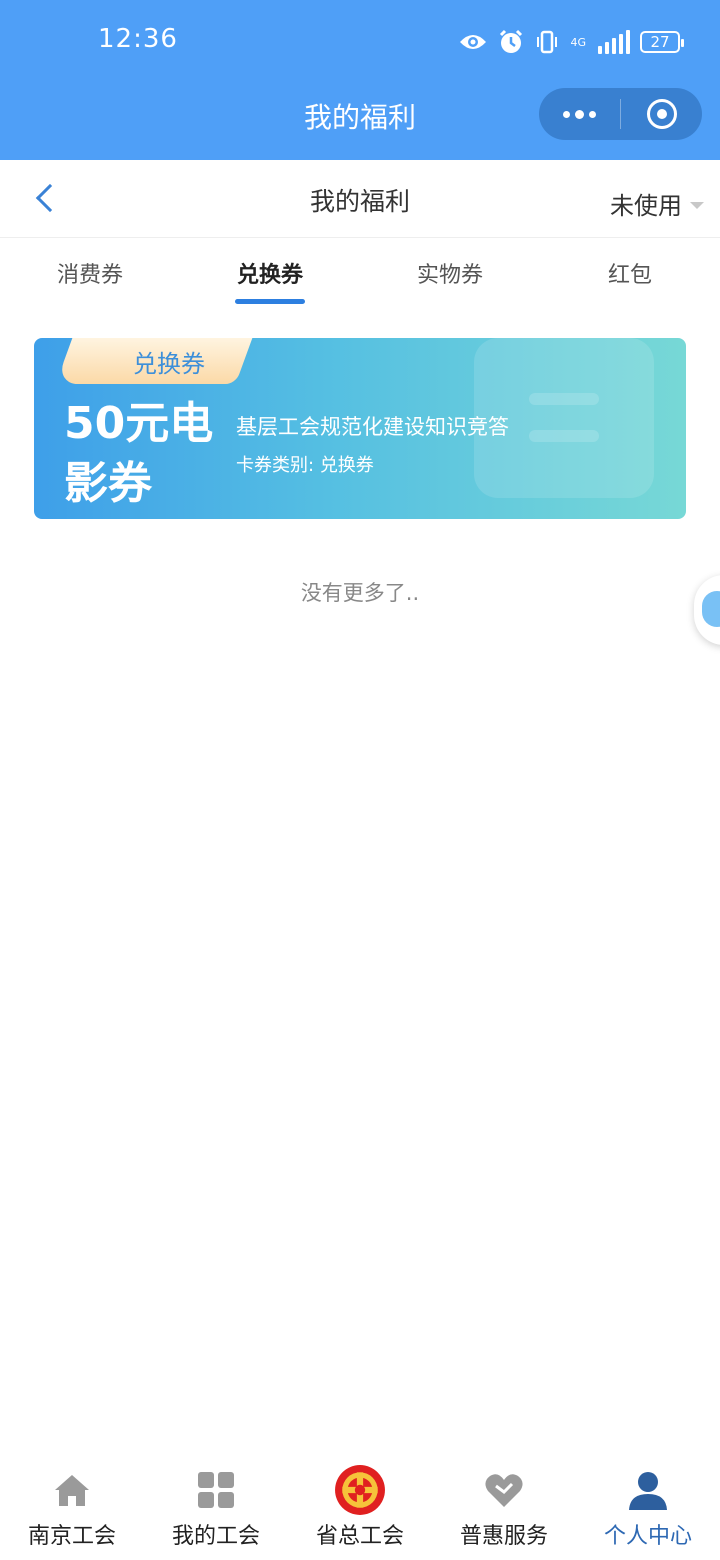 Image resolution: width=720 pixels, height=1560 pixels. What do you see at coordinates (169, 364) in the screenshot?
I see `coupon-tag: 兑换券` at bounding box center [169, 364].